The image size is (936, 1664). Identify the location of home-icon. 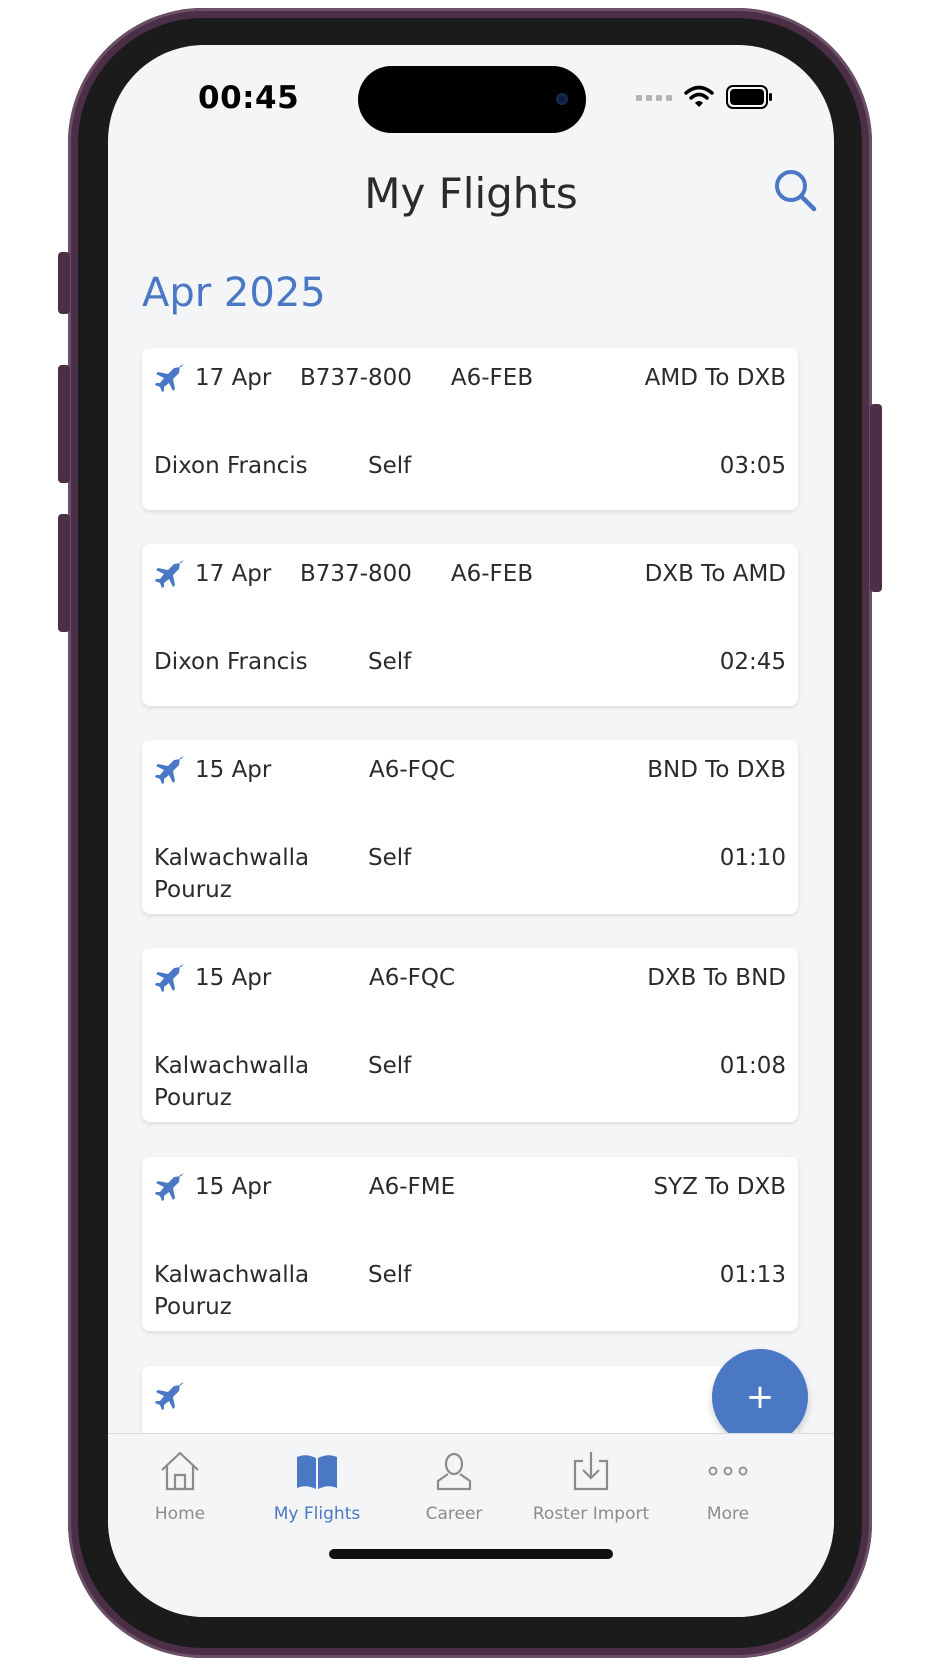
(180, 1471).